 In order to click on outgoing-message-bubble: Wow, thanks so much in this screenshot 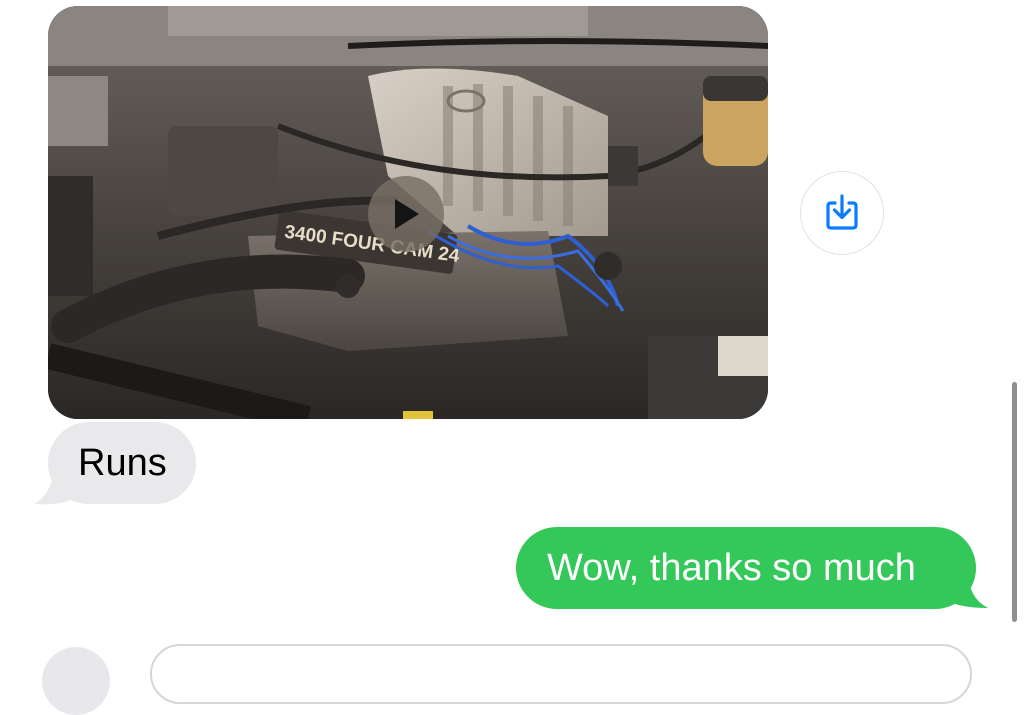, I will do `click(746, 568)`.